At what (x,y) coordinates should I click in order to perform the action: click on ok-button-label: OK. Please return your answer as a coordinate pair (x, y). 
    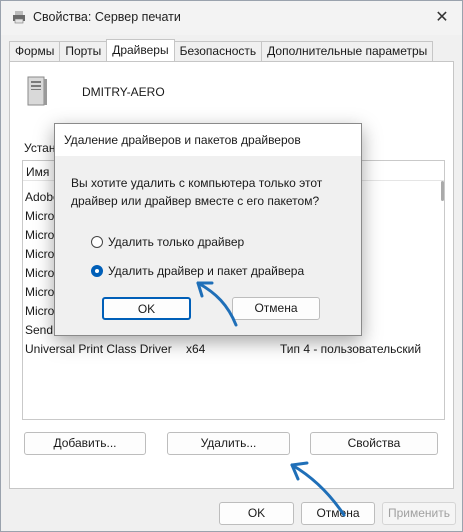
    Looking at the image, I should click on (256, 513).